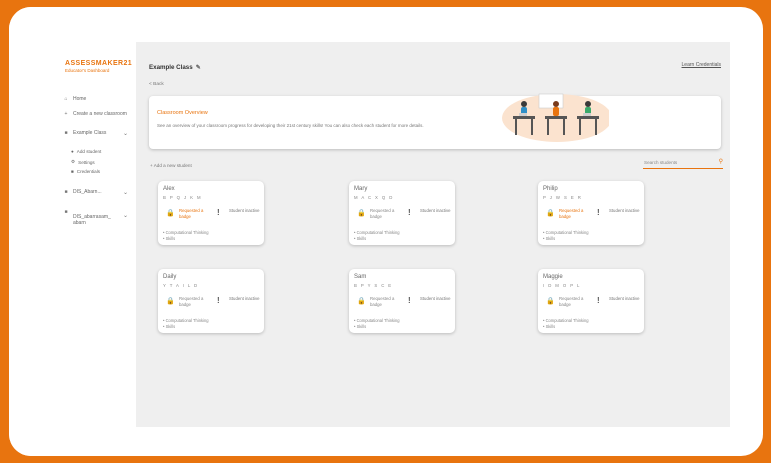 The height and width of the screenshot is (463, 771). Describe the element at coordinates (89, 151) in the screenshot. I see `sidebar-subitem-label: Add student` at that location.